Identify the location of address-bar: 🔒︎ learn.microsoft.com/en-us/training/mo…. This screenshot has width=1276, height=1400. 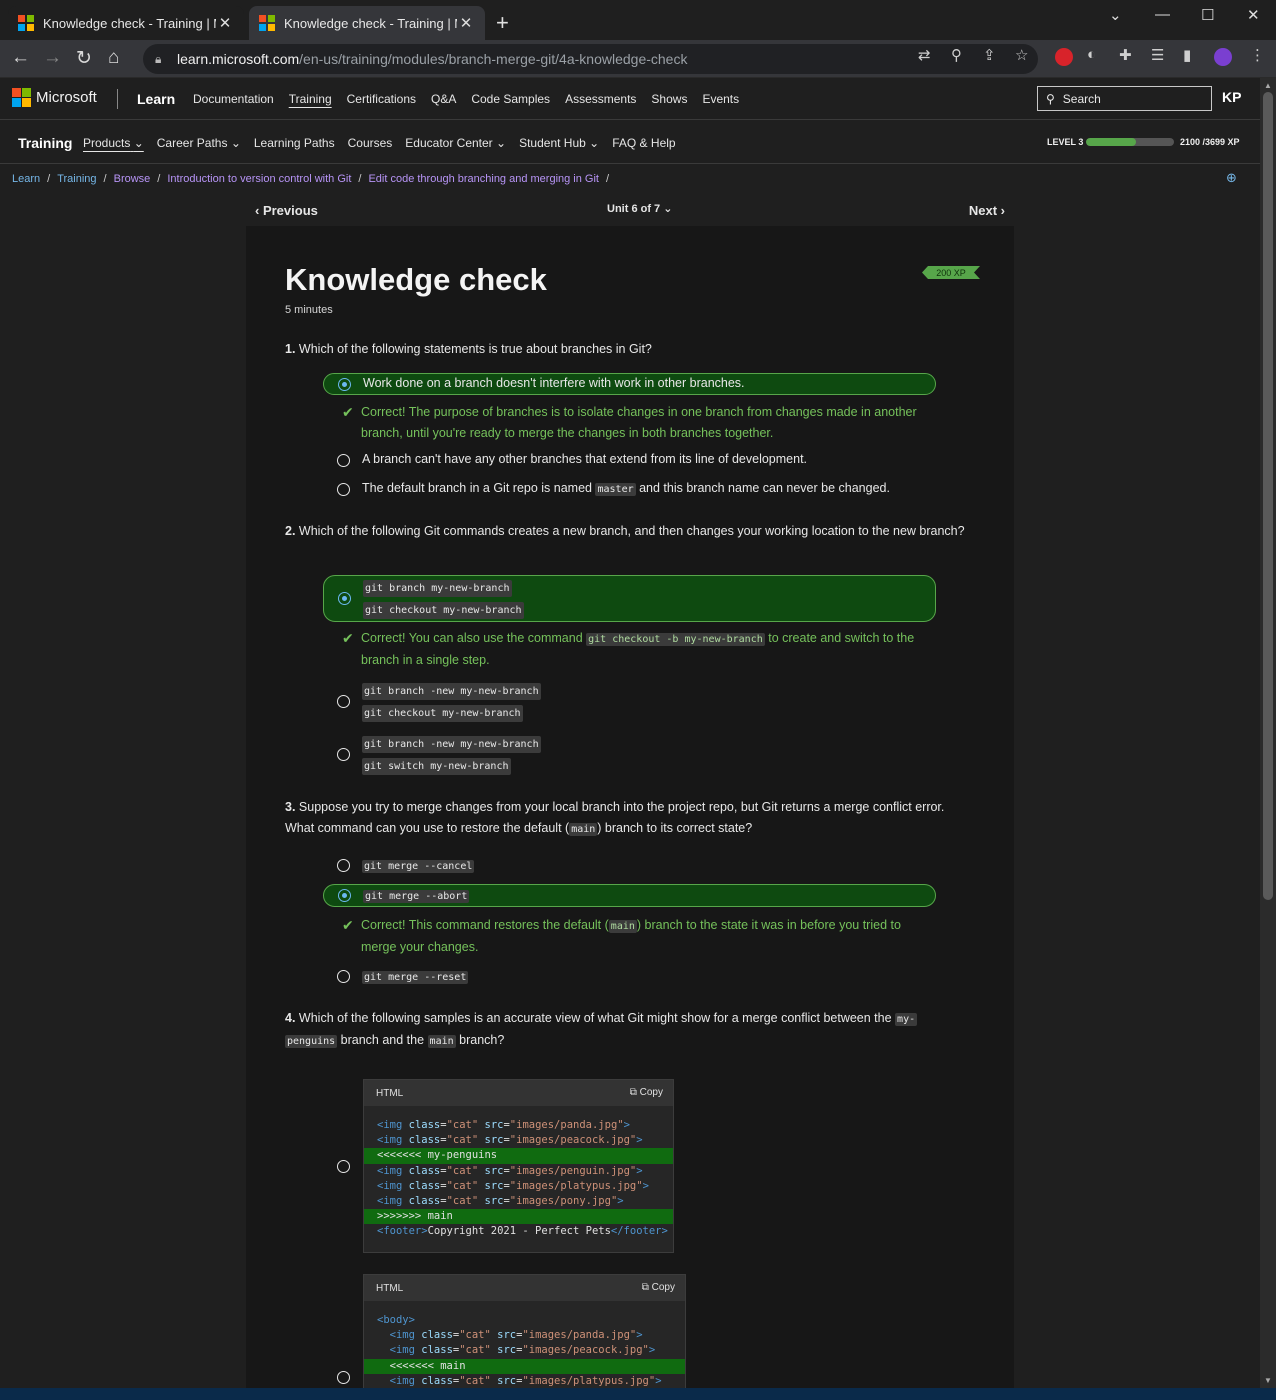
(590, 59).